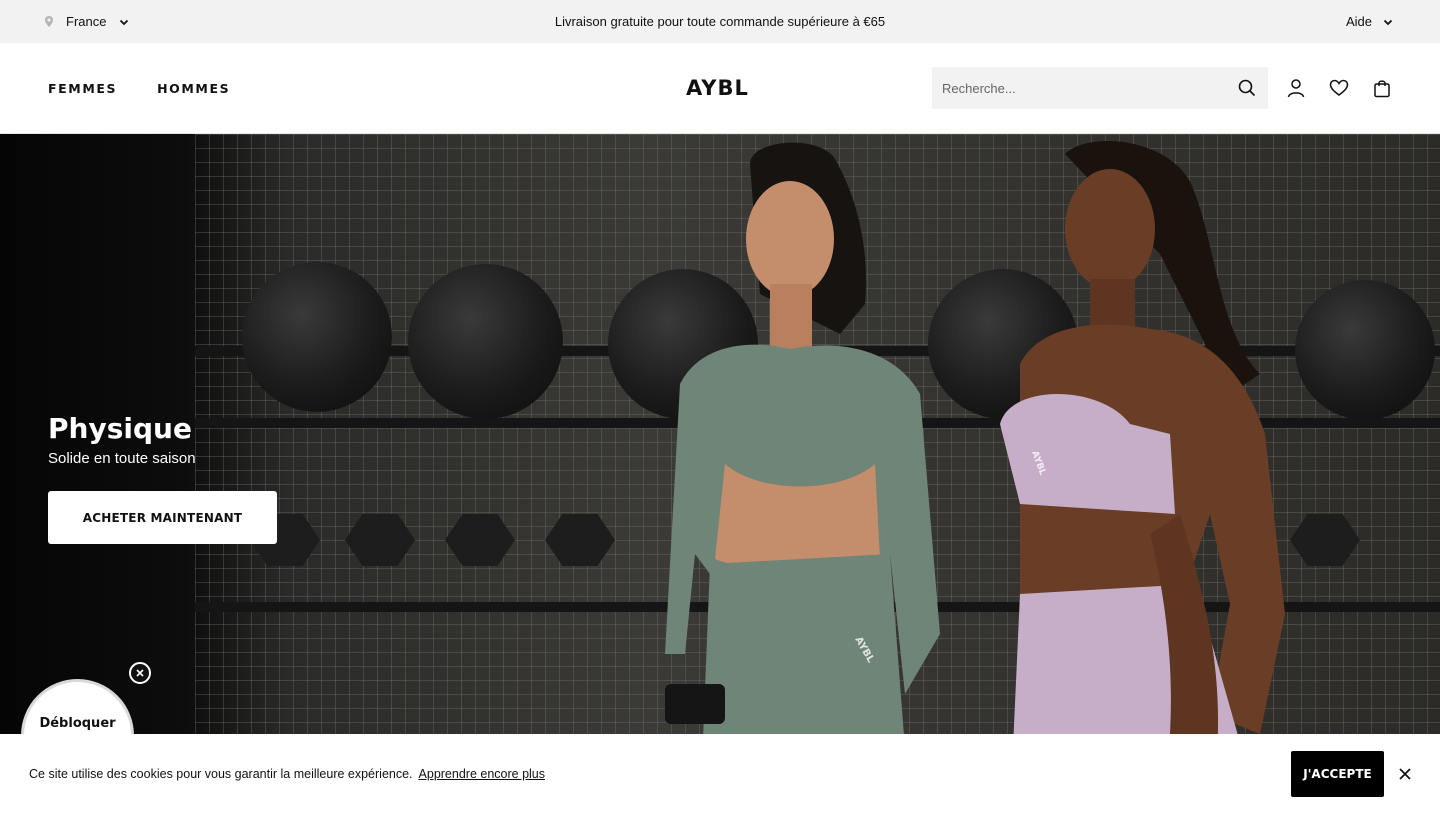 The image size is (1440, 813). What do you see at coordinates (1337, 774) in the screenshot?
I see `accept-cookies-button: J'ACCEPTE` at bounding box center [1337, 774].